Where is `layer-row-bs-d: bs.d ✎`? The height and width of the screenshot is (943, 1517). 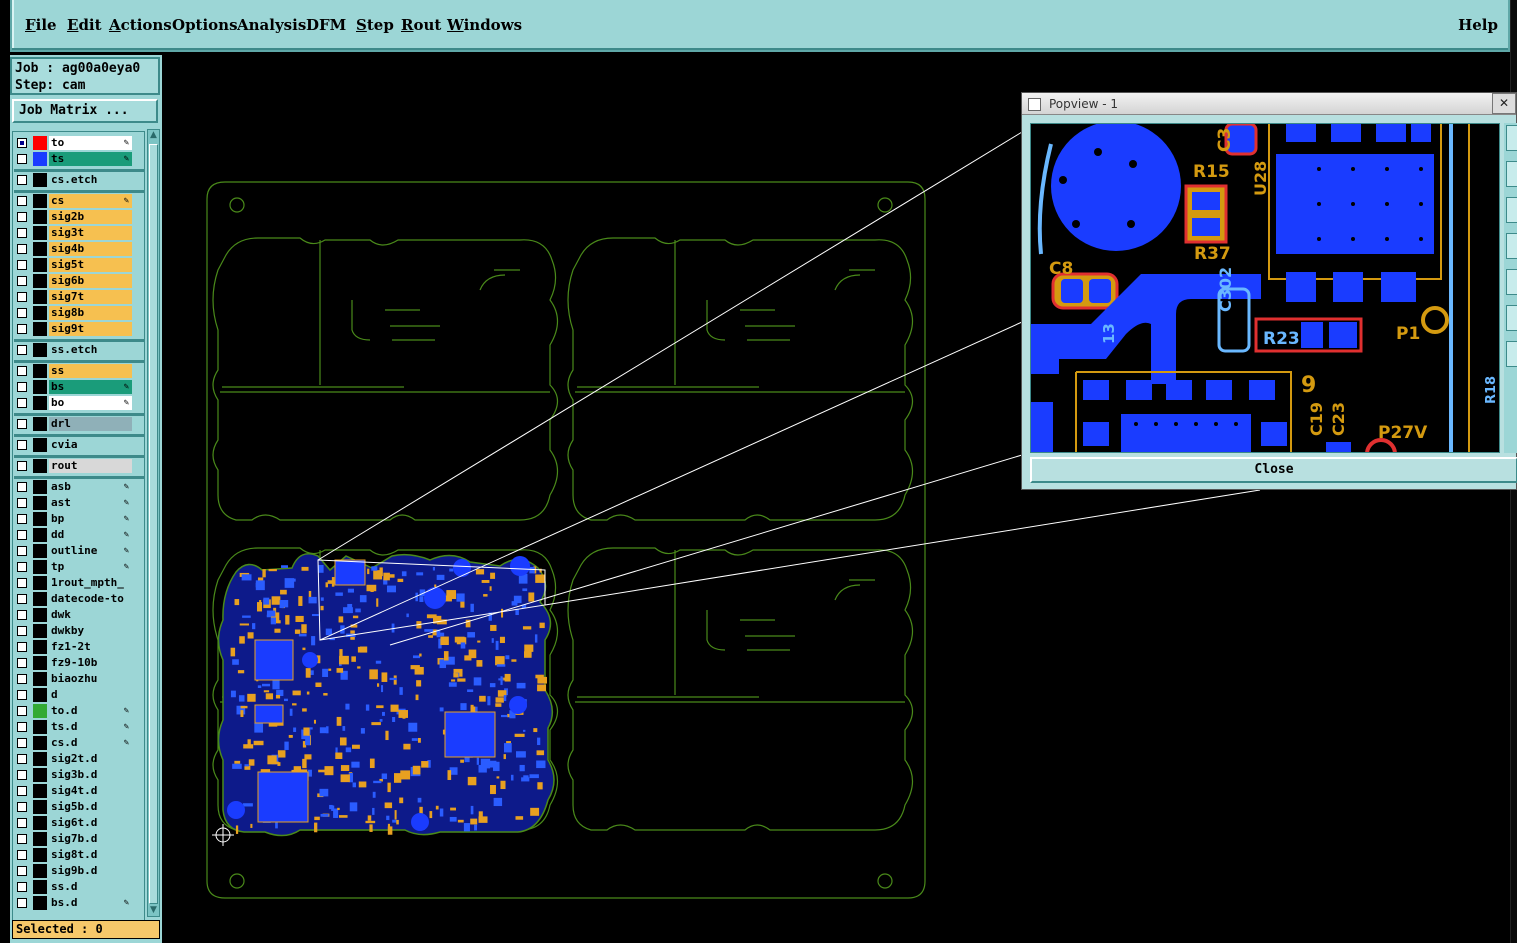 layer-row-bs-d: bs.d ✎ is located at coordinates (73, 903).